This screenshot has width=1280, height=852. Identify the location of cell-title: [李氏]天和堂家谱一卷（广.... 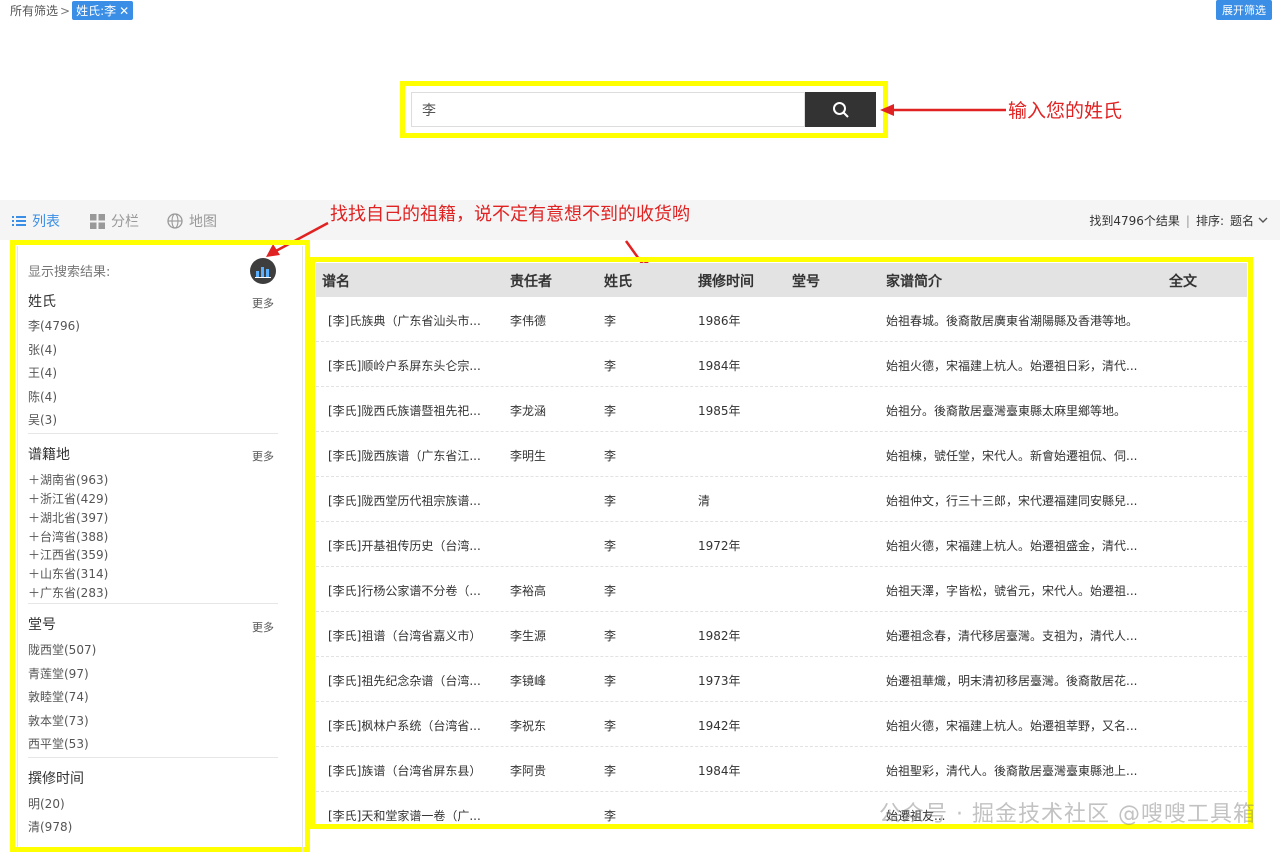
(404, 815).